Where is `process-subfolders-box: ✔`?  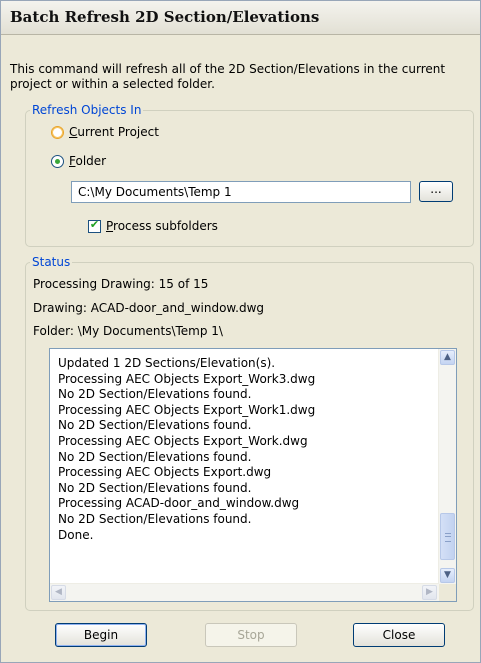
process-subfolders-box: ✔ is located at coordinates (94, 225).